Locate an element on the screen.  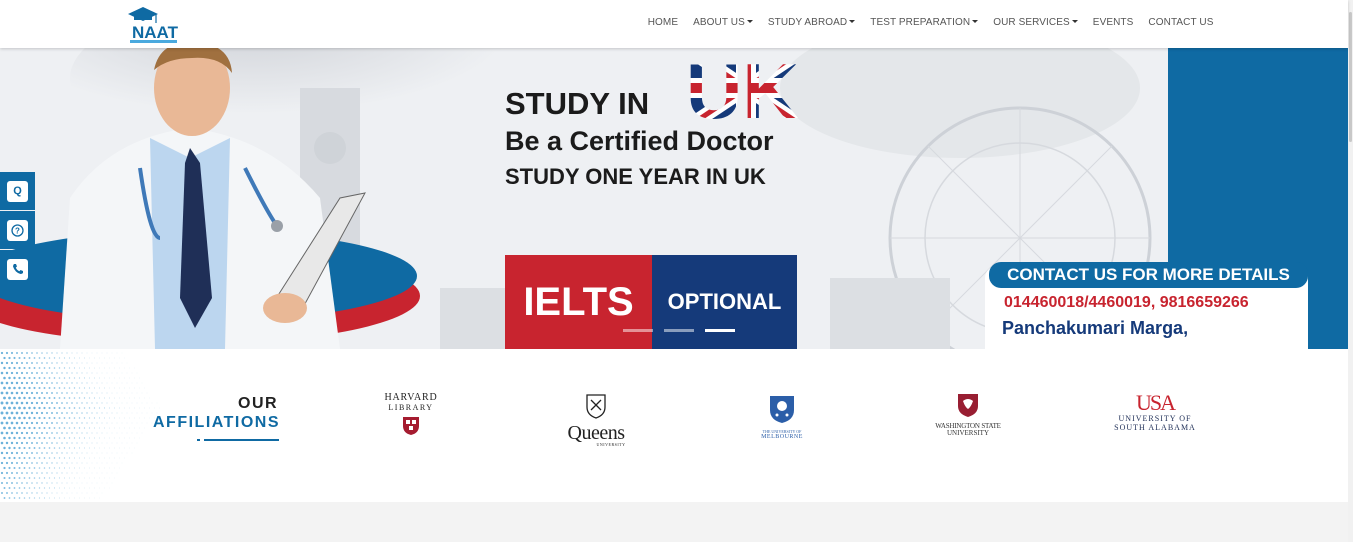
nav-contact-us: CONTACT US is located at coordinates (1181, 22).